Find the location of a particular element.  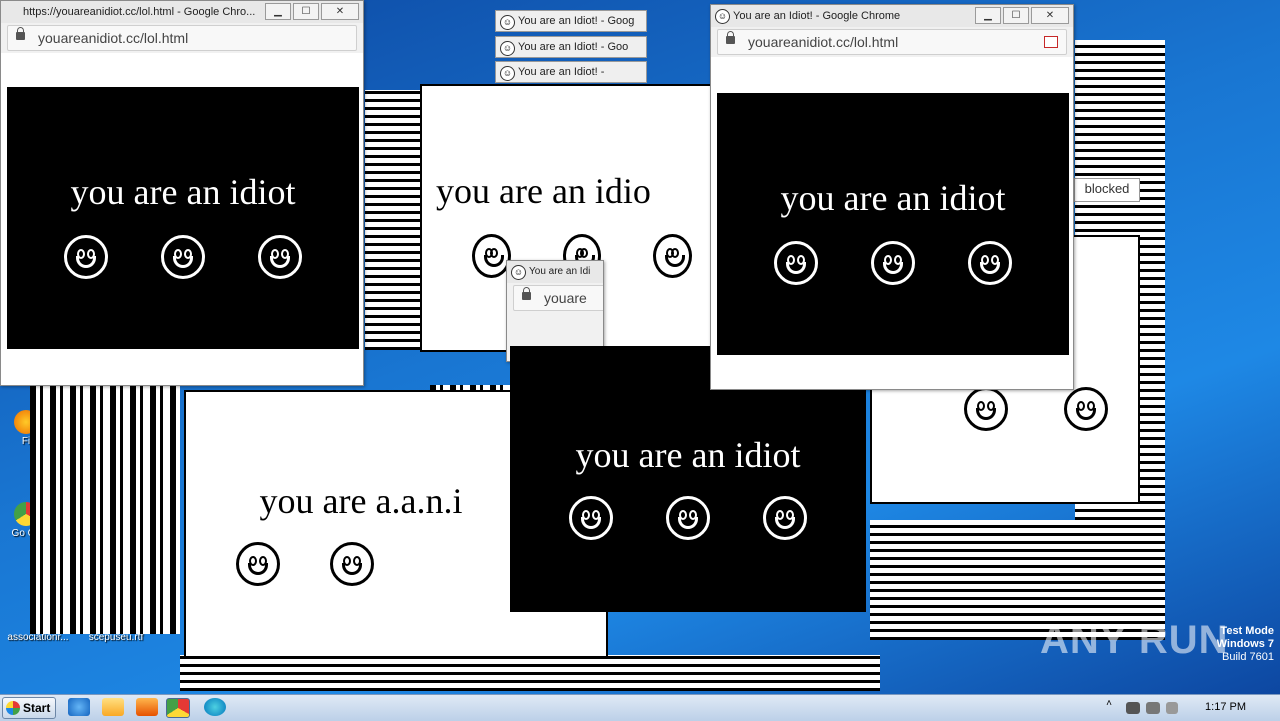

popup-blocked-icon is located at coordinates (1051, 42).